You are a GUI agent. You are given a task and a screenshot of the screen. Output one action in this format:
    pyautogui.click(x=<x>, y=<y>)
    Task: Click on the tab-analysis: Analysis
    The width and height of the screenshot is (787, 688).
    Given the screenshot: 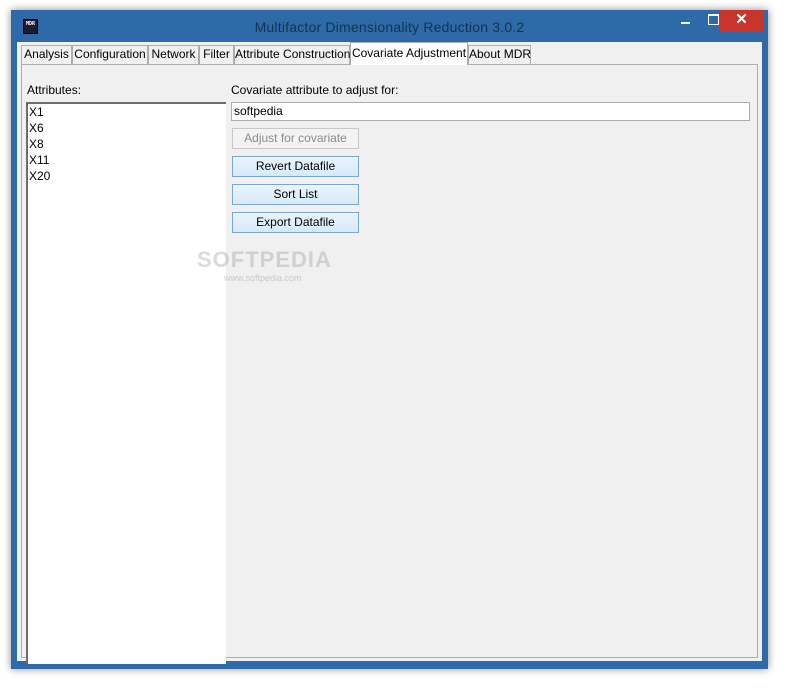 What is the action you would take?
    pyautogui.click(x=46, y=54)
    